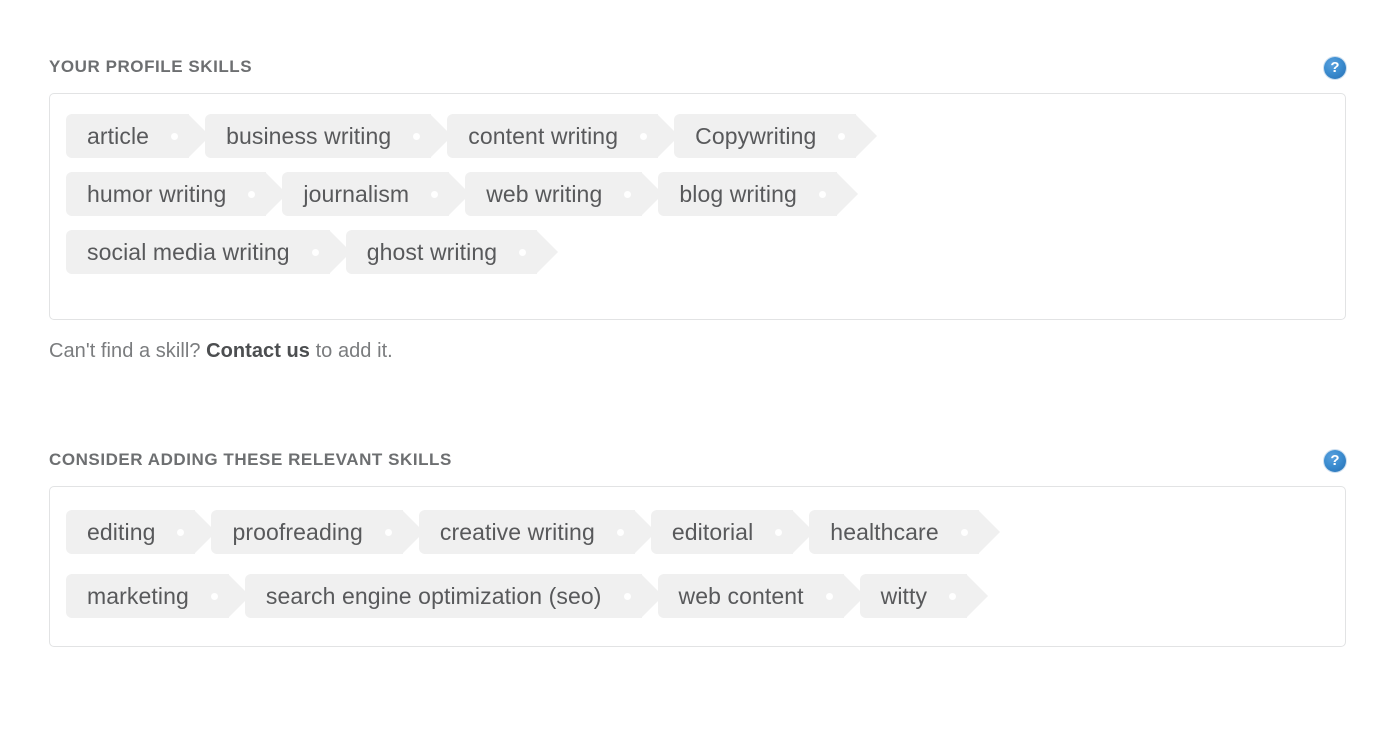 Image resolution: width=1378 pixels, height=740 pixels. Describe the element at coordinates (351, 351) in the screenshot. I see `helper-text-after: to add it.` at that location.